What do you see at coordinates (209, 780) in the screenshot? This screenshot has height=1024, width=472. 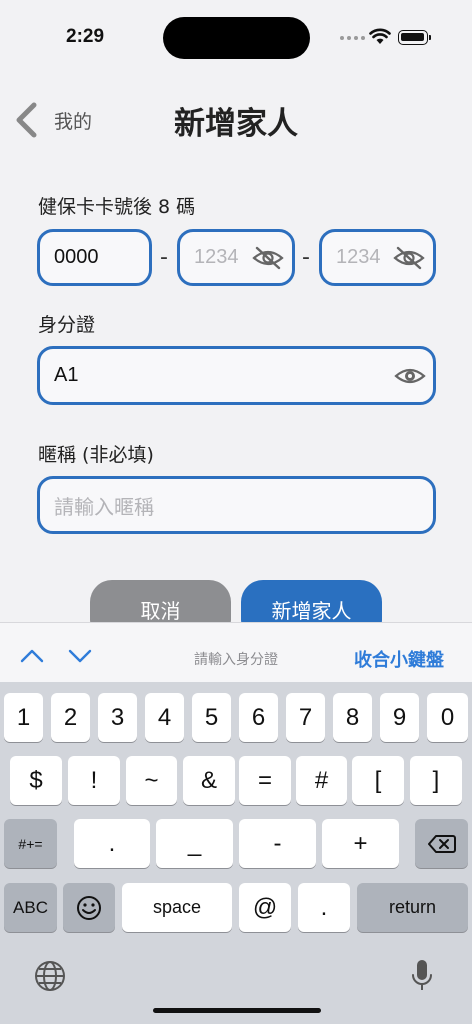 I see `key-ampersand: &` at bounding box center [209, 780].